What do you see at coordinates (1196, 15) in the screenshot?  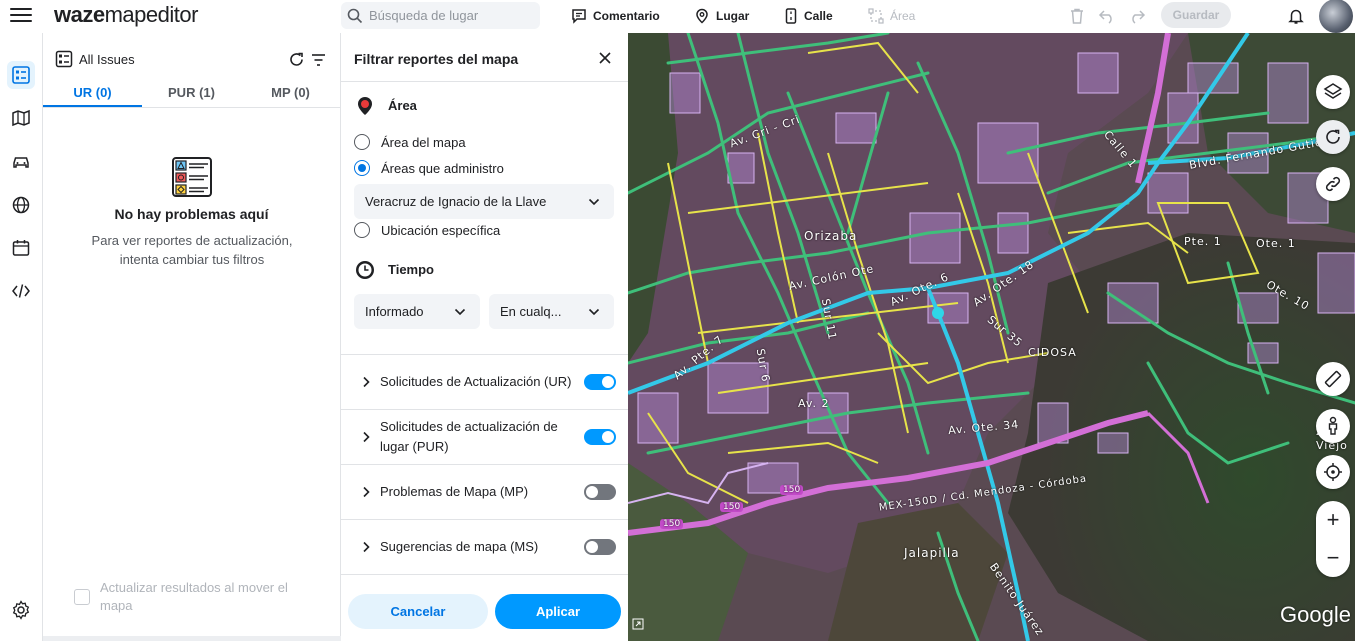 I see `save-button: Guardar` at bounding box center [1196, 15].